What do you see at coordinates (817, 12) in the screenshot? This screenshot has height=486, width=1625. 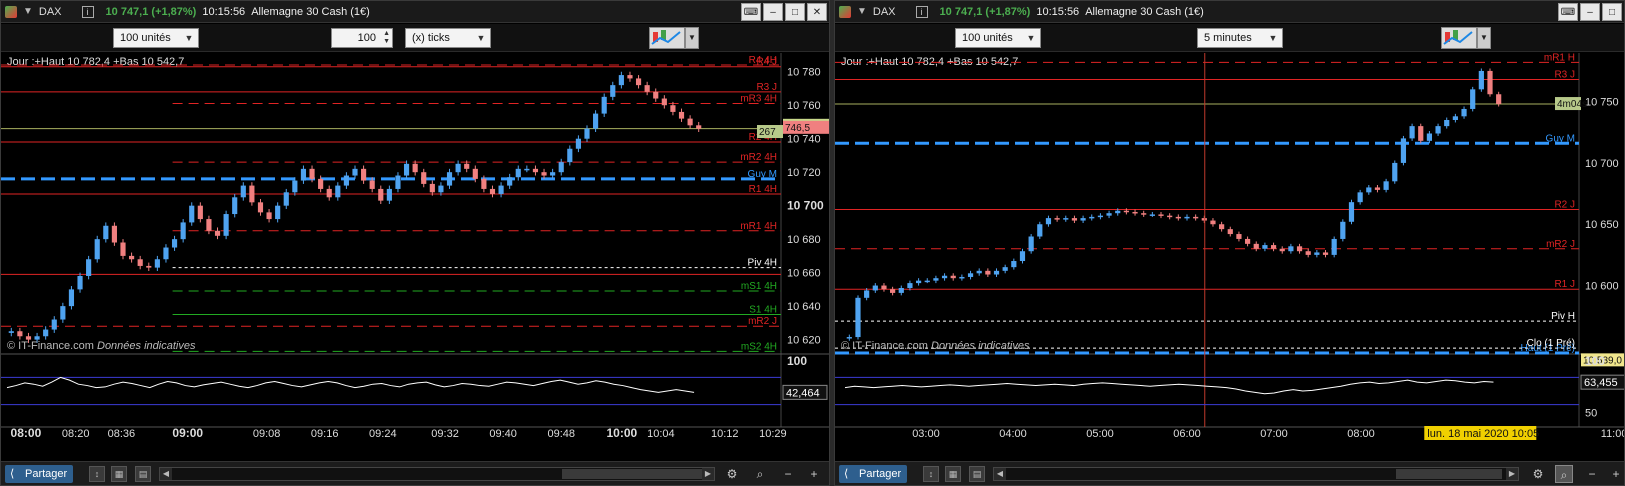 I see `close-button: ✕` at bounding box center [817, 12].